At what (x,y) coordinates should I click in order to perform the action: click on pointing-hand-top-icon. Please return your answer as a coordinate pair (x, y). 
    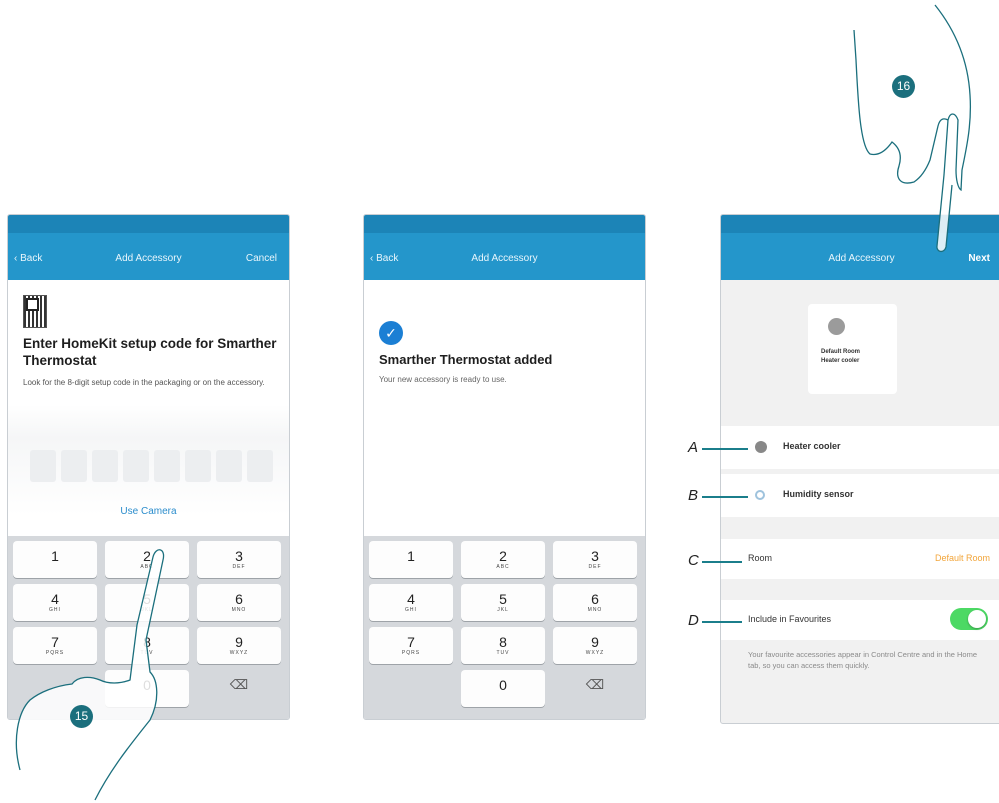
    Looking at the image, I should click on (912, 128).